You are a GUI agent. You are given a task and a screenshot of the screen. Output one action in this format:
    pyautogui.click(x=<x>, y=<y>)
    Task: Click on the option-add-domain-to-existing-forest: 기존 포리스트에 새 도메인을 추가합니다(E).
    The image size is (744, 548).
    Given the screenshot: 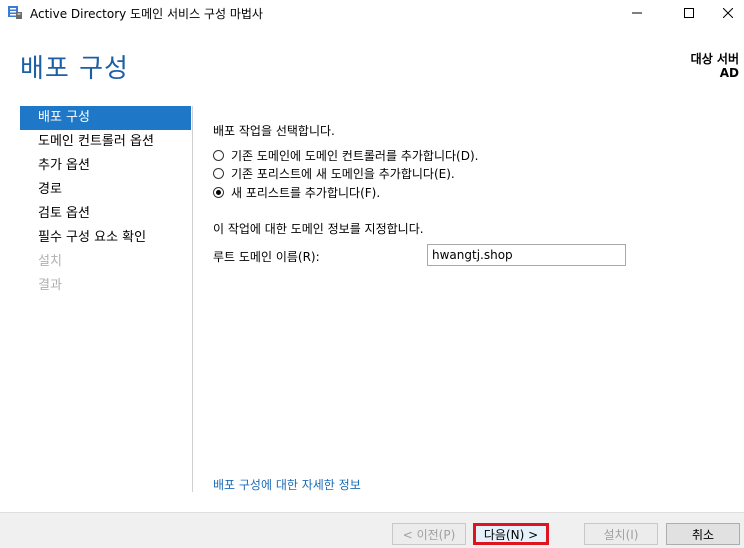 What is the action you would take?
    pyautogui.click(x=334, y=173)
    